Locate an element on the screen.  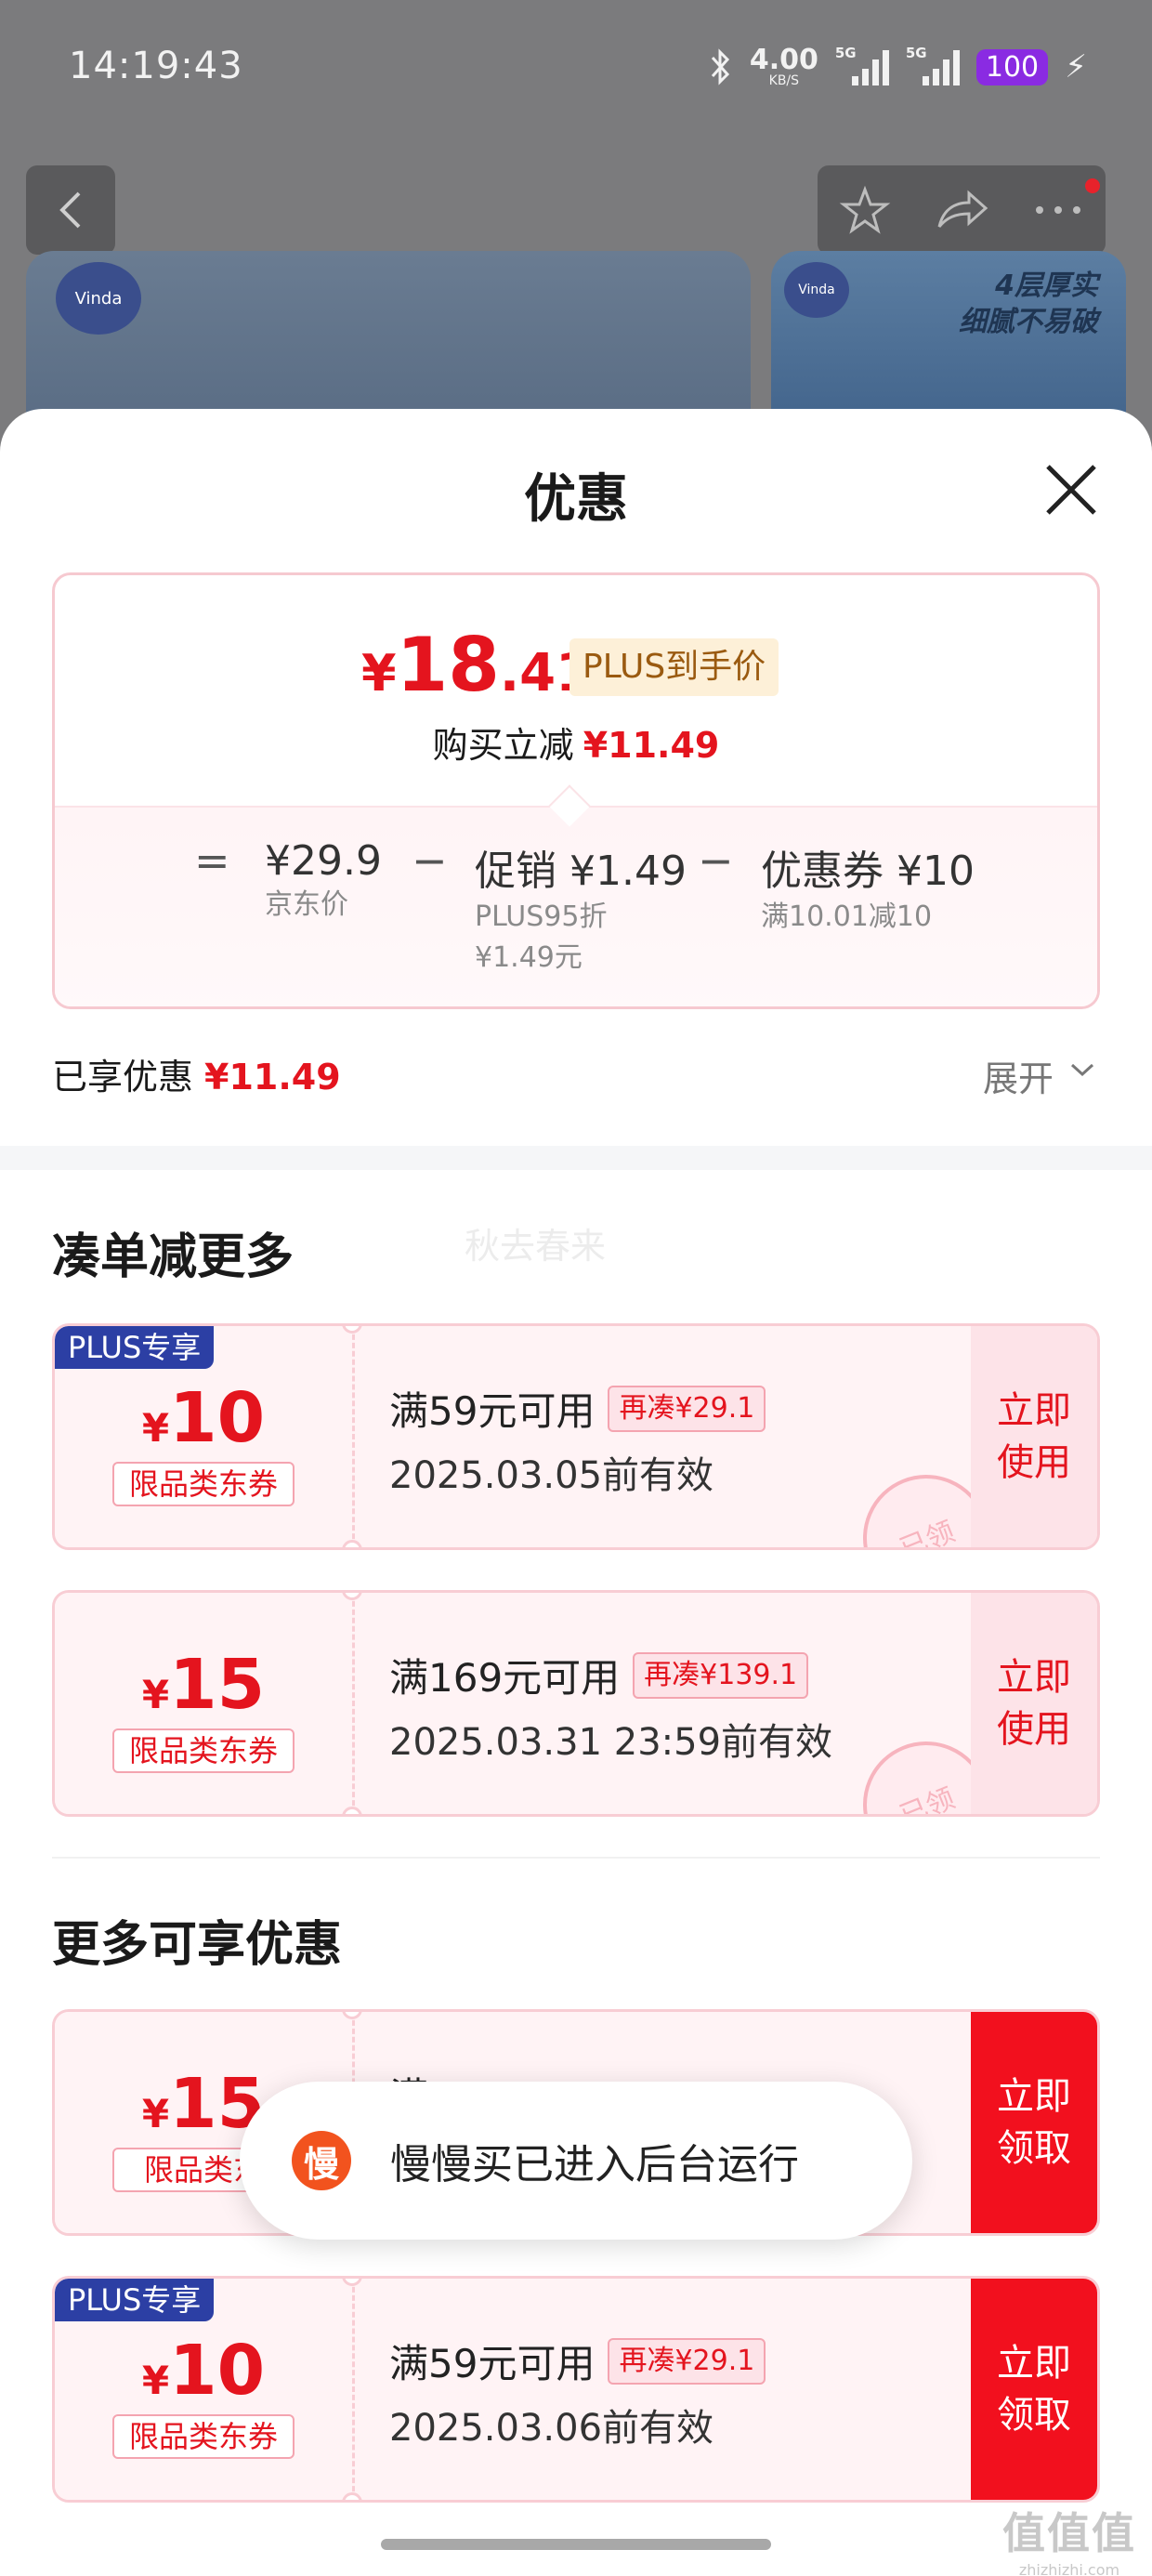
add-more-tag: 再凑¥139.1 is located at coordinates (721, 1675).